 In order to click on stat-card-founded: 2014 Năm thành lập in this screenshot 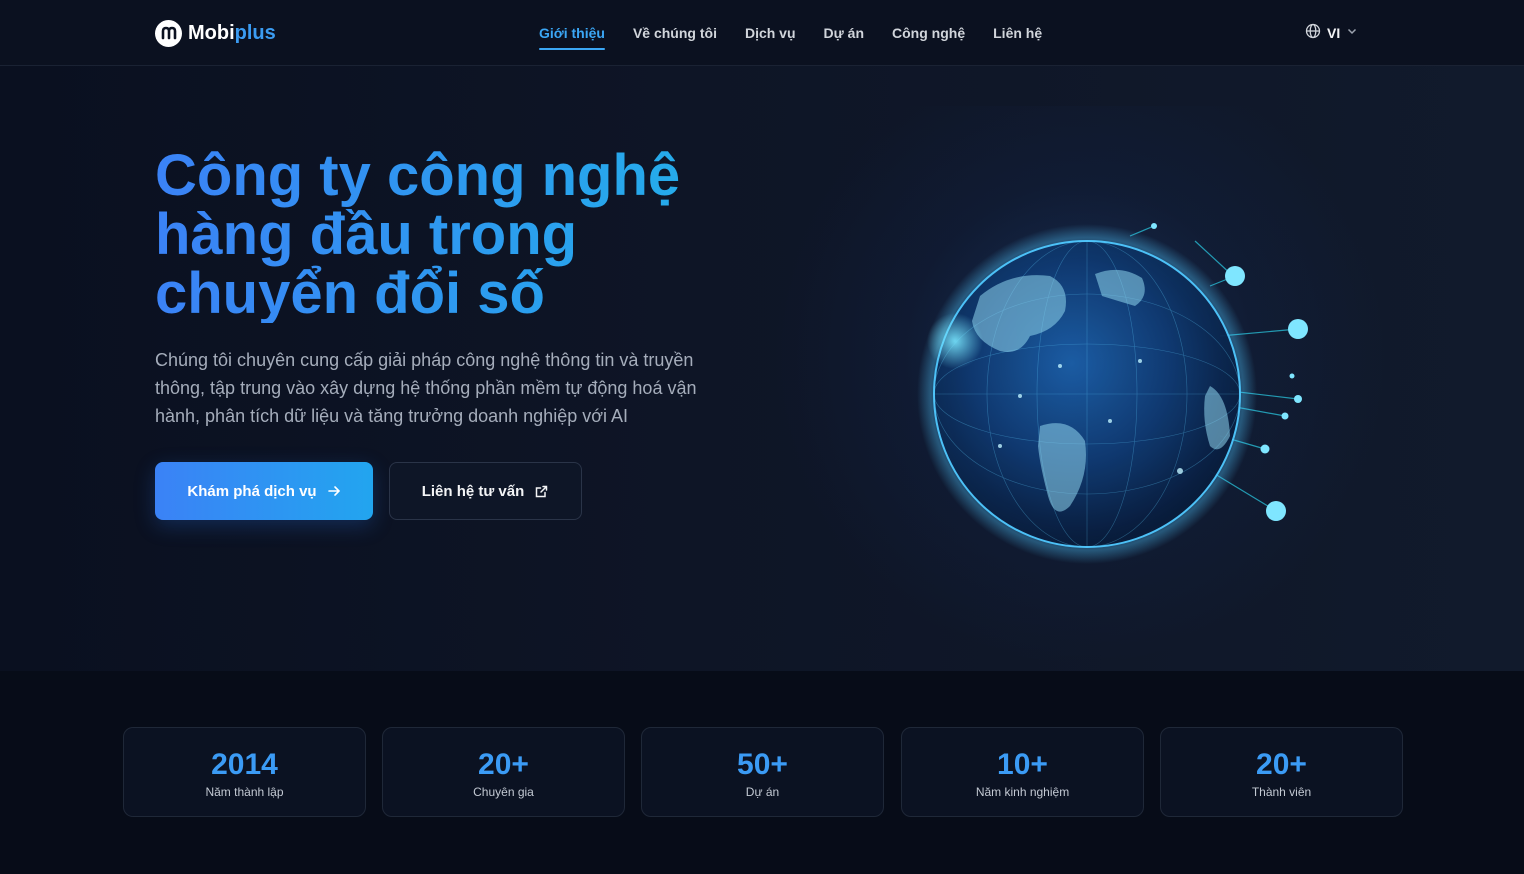, I will do `click(244, 772)`.